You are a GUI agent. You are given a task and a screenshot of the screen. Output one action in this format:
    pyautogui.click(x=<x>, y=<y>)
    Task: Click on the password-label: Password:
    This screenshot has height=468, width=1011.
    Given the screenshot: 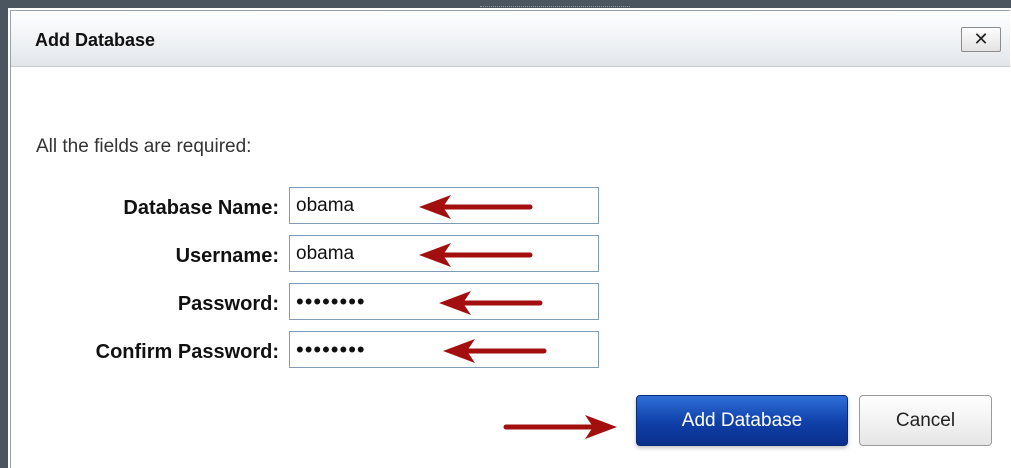 What is the action you would take?
    pyautogui.click(x=228, y=304)
    